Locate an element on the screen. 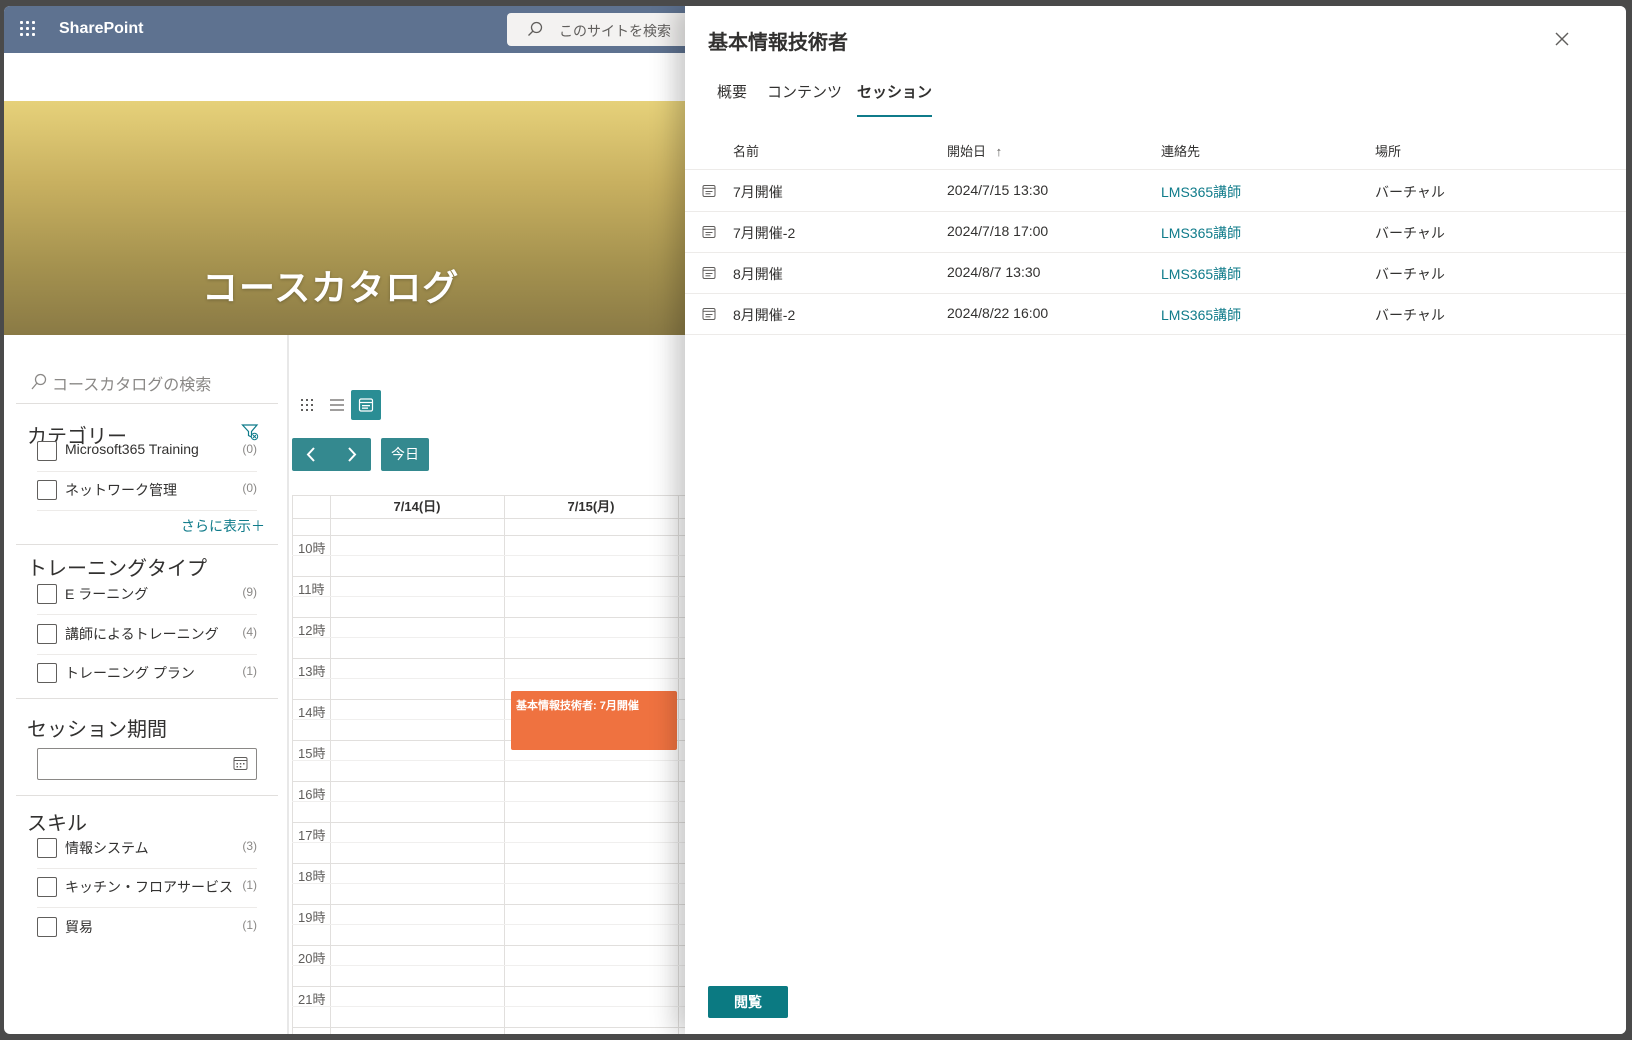  show-more-link: さらに表示＋ is located at coordinates (223, 526).